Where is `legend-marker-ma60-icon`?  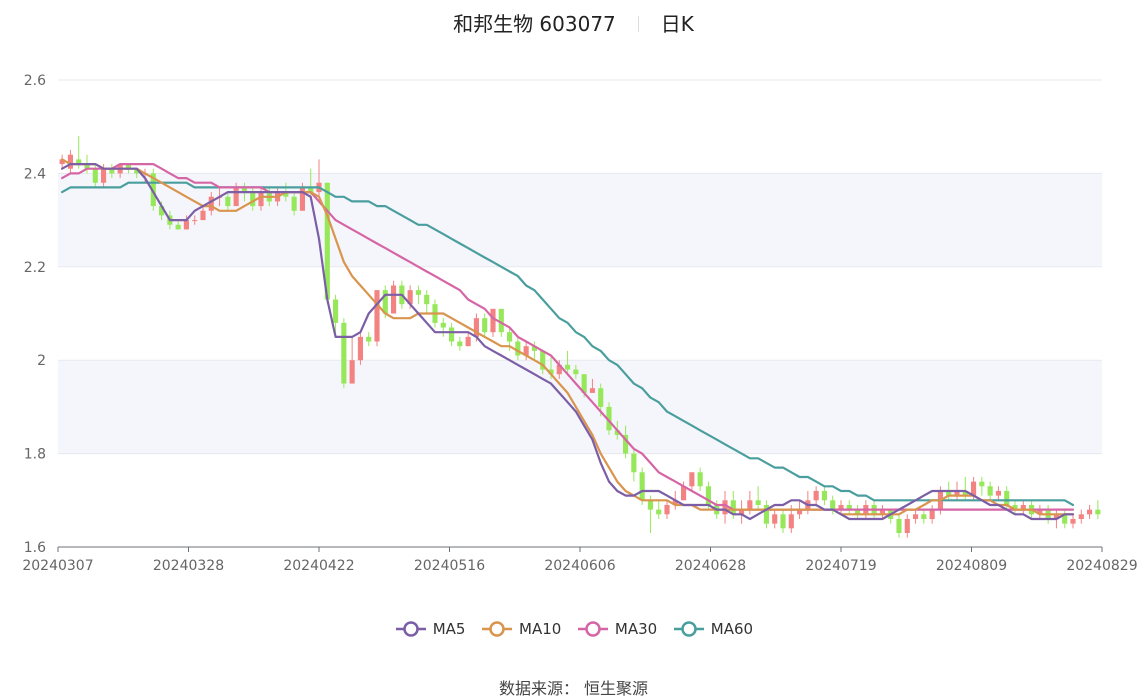 legend-marker-ma60-icon is located at coordinates (688, 629).